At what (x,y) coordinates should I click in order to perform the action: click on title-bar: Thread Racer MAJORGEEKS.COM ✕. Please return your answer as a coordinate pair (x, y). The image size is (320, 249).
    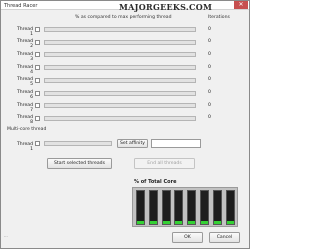
    Looking at the image, I should click on (125, 6).